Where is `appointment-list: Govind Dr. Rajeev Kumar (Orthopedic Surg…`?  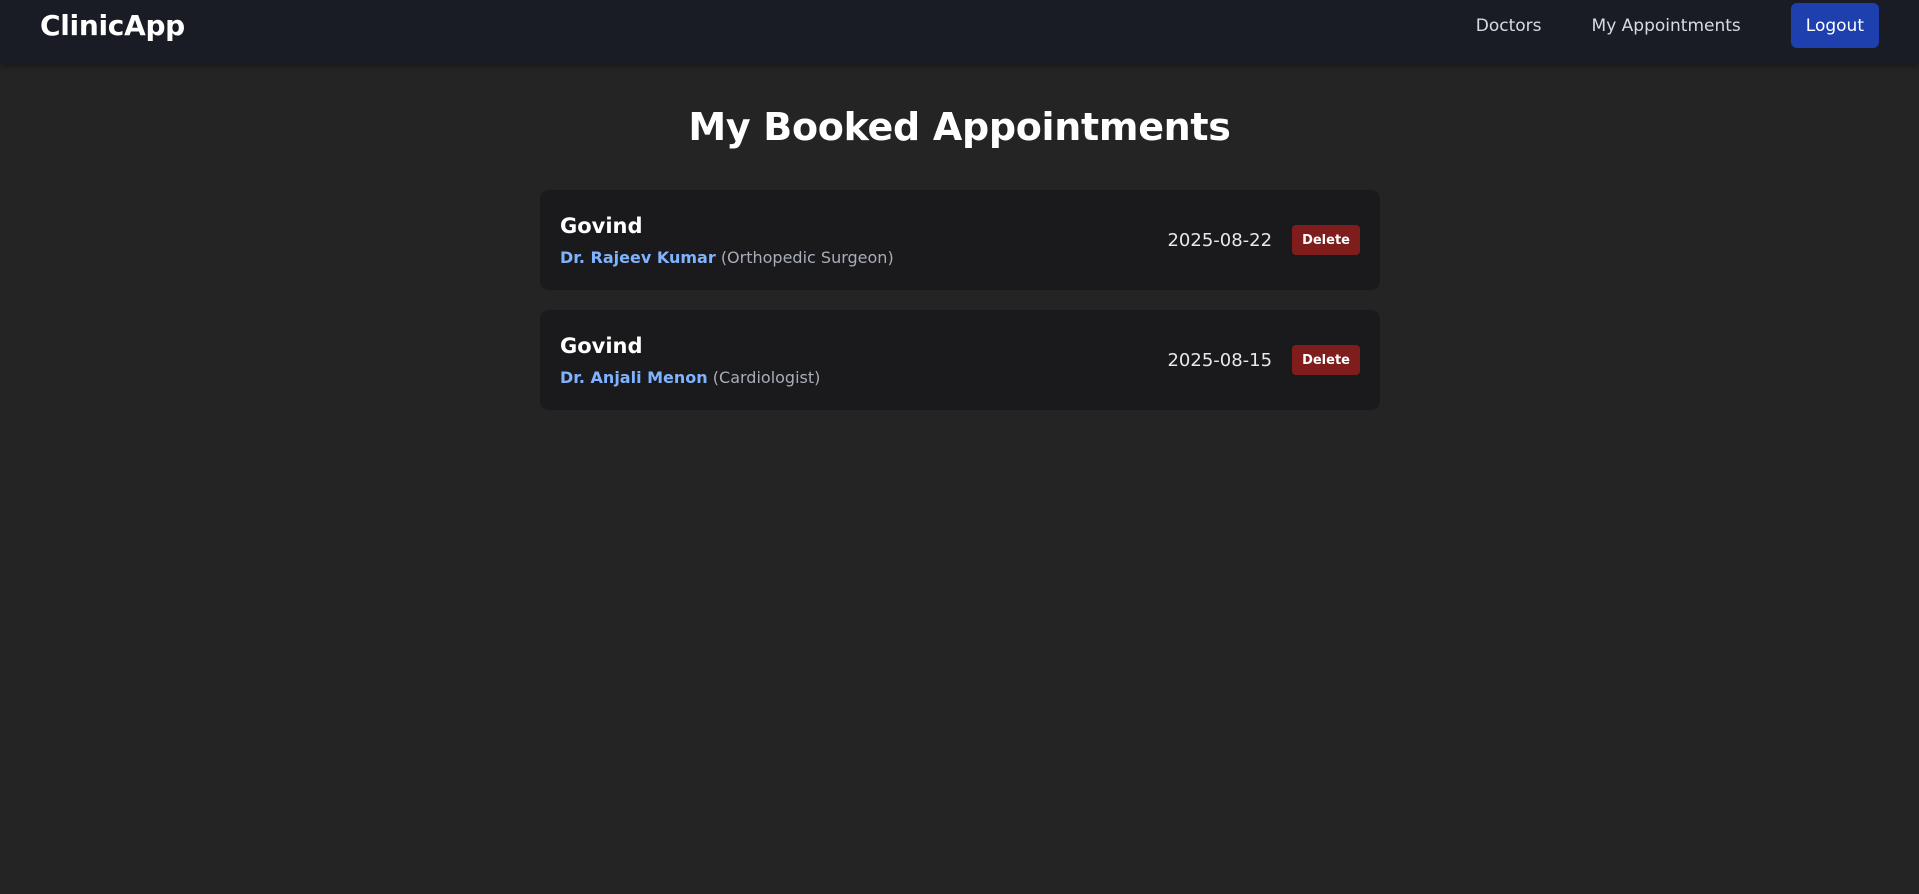 appointment-list: Govind Dr. Rajeev Kumar (Orthopedic Surg… is located at coordinates (960, 310).